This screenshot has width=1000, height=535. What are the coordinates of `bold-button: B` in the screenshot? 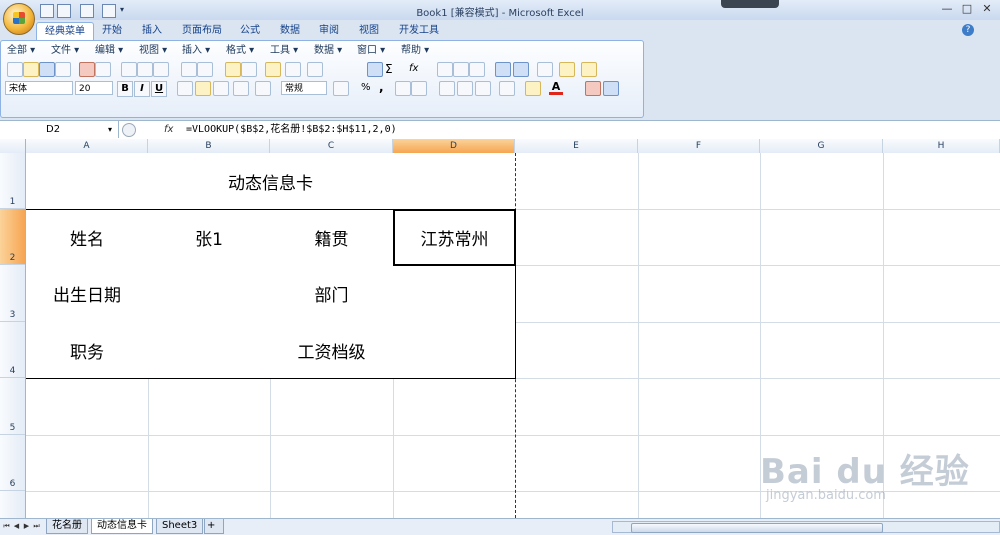 It's located at (125, 89).